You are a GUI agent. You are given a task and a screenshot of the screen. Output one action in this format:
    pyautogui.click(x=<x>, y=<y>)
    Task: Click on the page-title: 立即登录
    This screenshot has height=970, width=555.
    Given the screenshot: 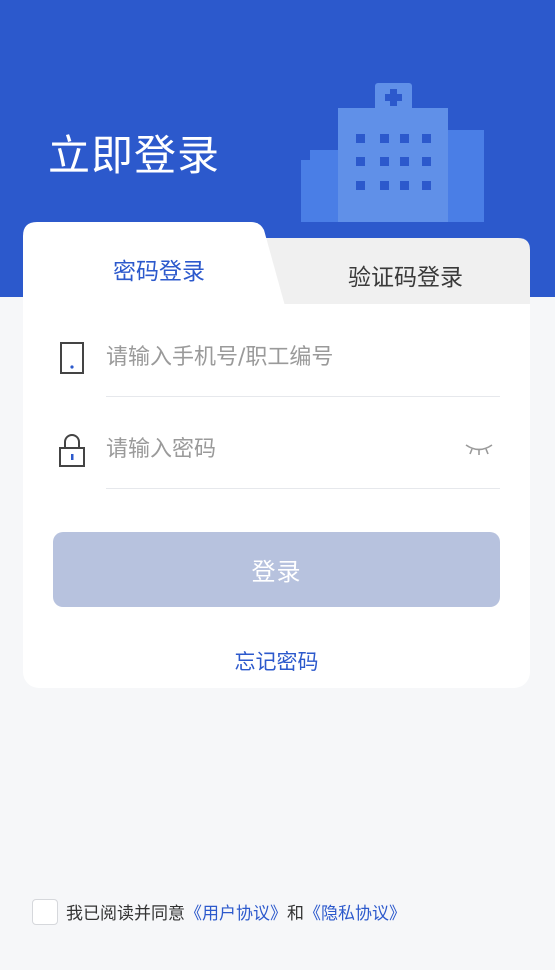 What is the action you would take?
    pyautogui.click(x=134, y=155)
    